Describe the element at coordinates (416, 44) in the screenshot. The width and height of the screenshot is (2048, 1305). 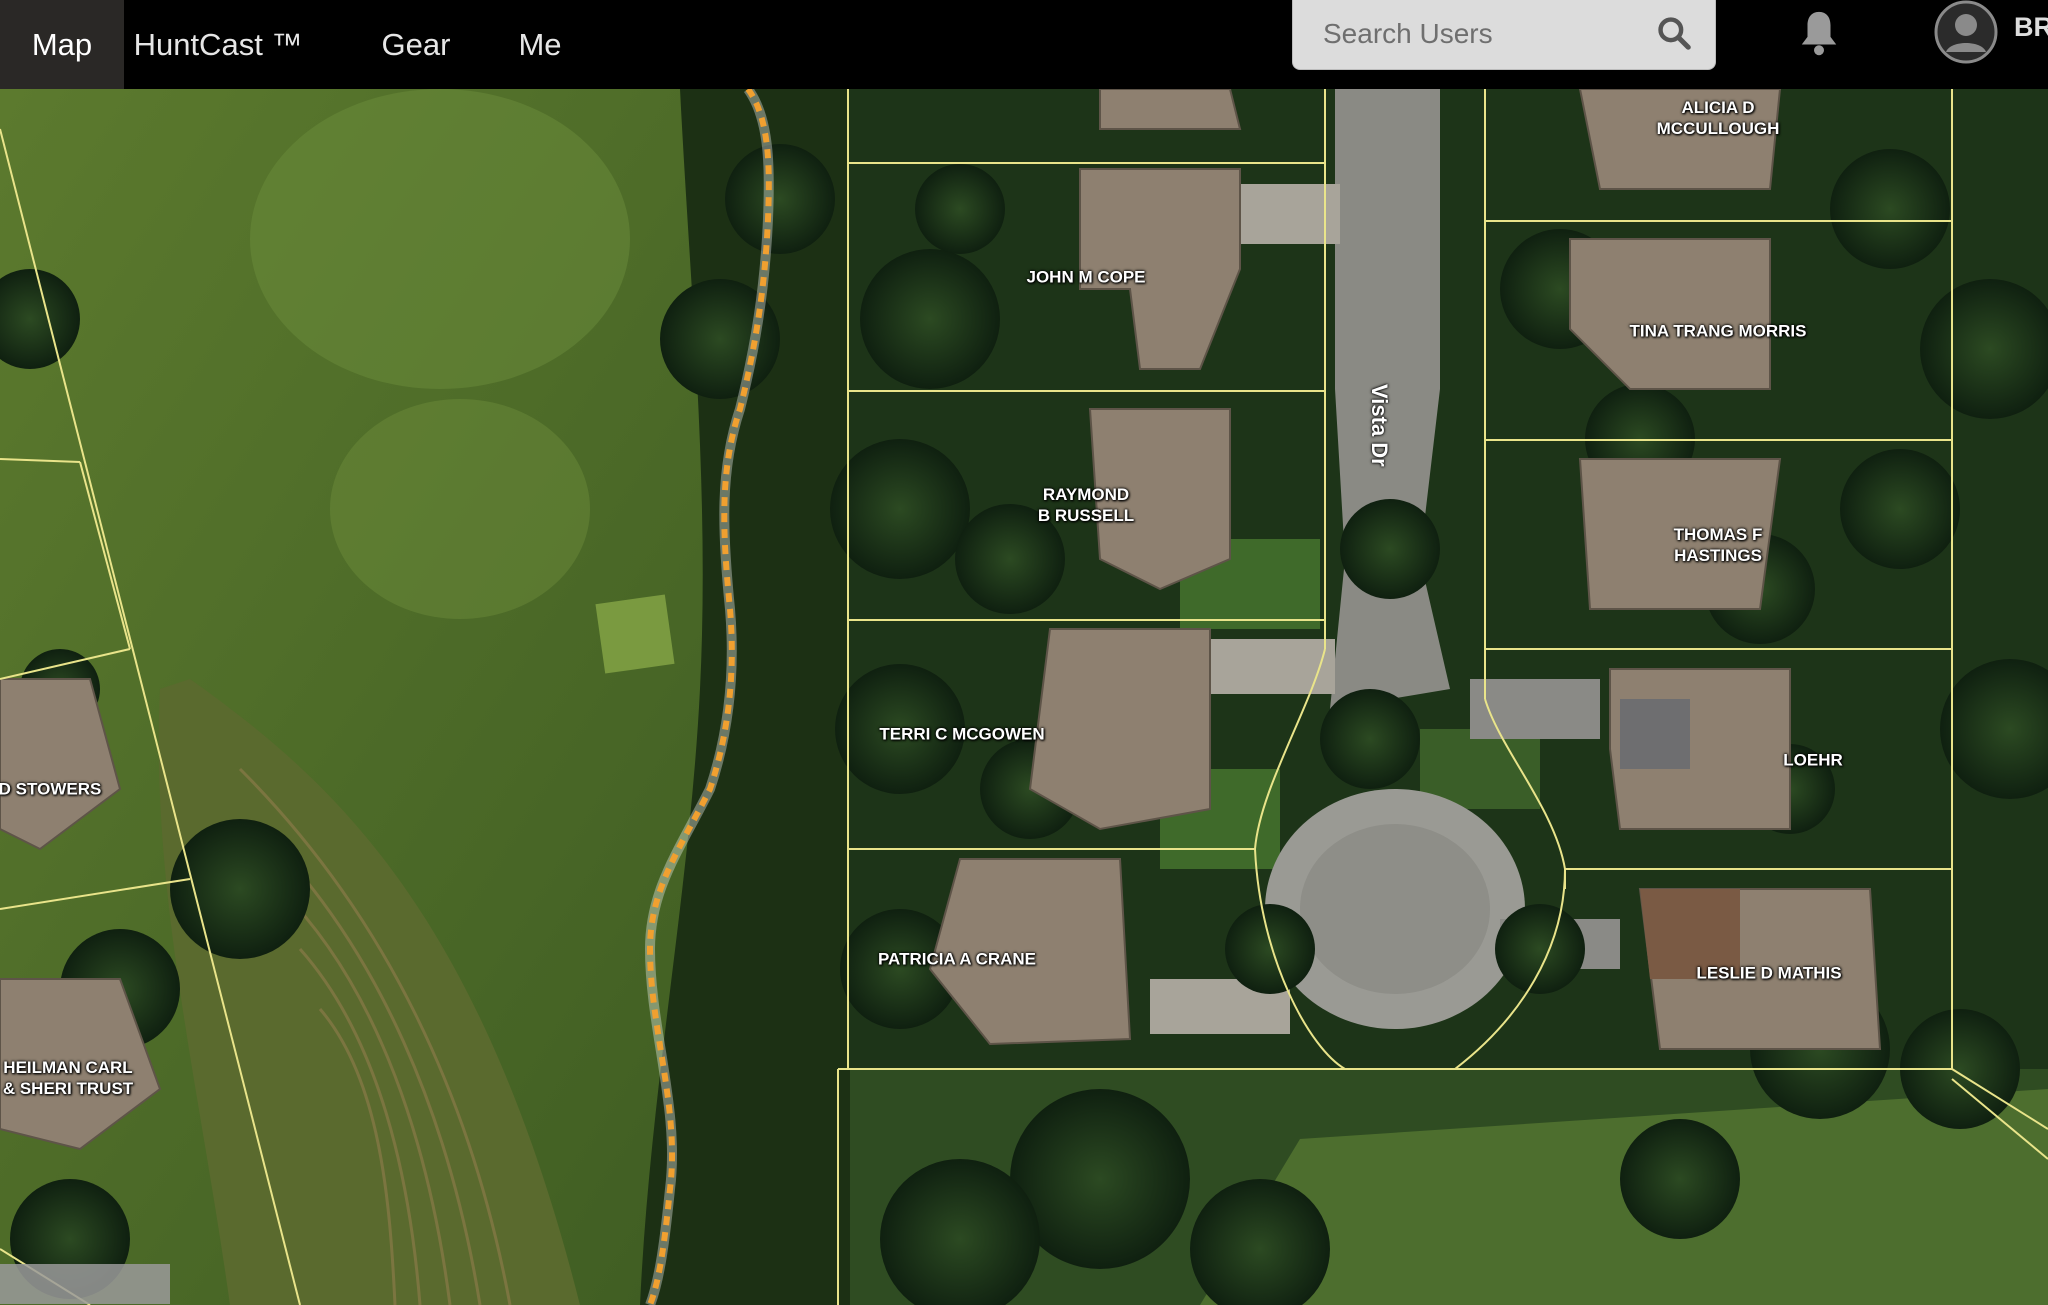
I see `tab-gear: Gear` at that location.